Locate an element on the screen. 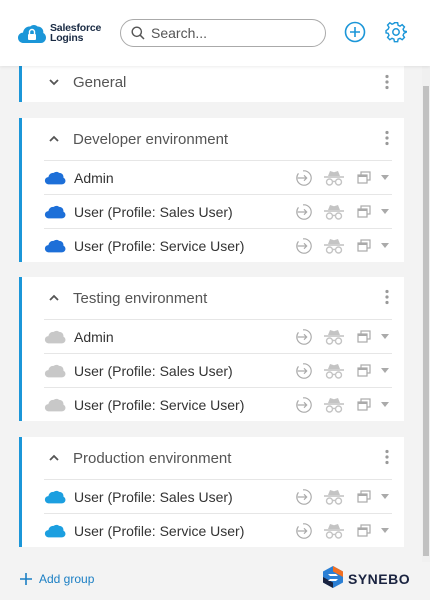 The height and width of the screenshot is (600, 430). salesforce-cloud-logo-icon is located at coordinates (32, 33).